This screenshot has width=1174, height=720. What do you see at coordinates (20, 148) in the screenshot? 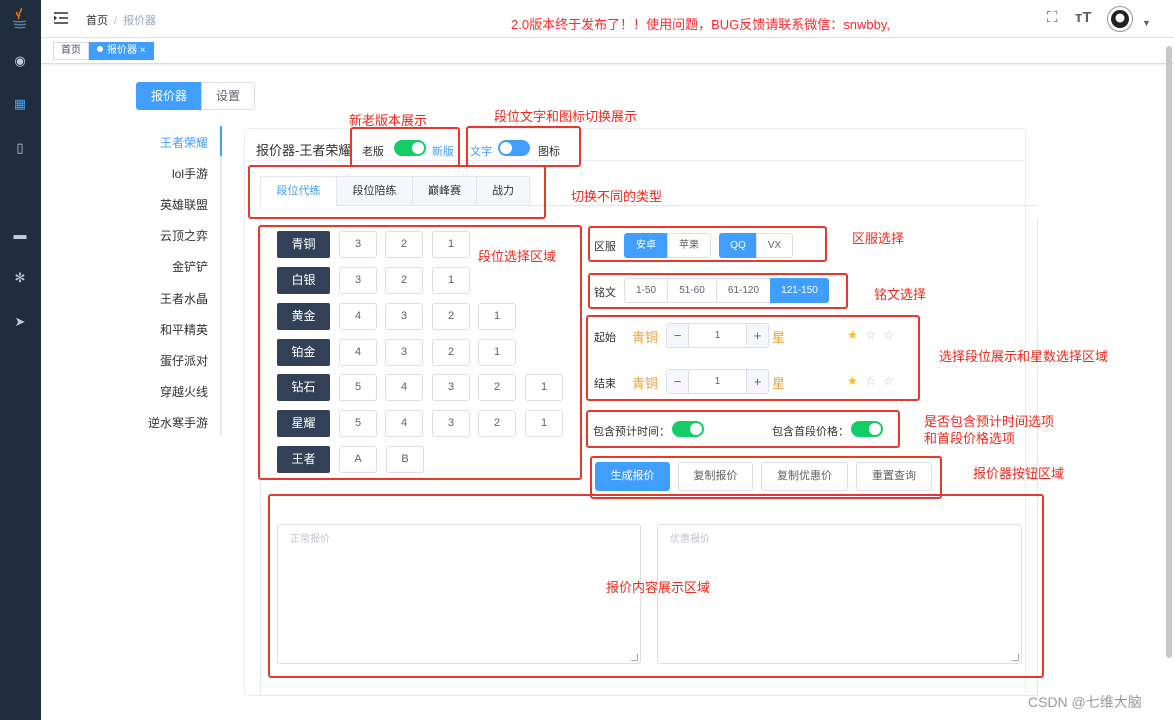
I see `phone-icon: ▯` at bounding box center [20, 148].